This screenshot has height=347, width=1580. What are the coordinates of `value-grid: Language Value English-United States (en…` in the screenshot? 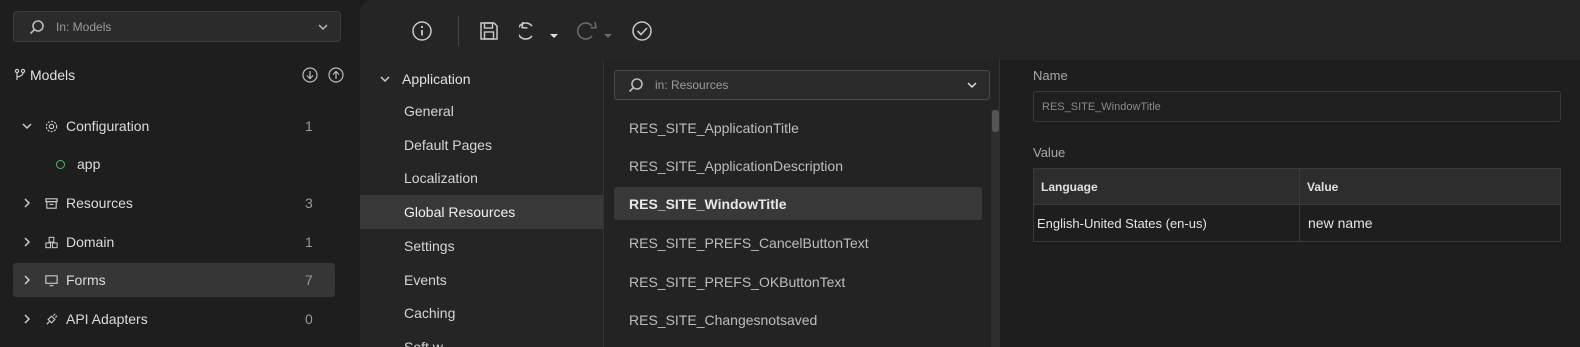 It's located at (1297, 205).